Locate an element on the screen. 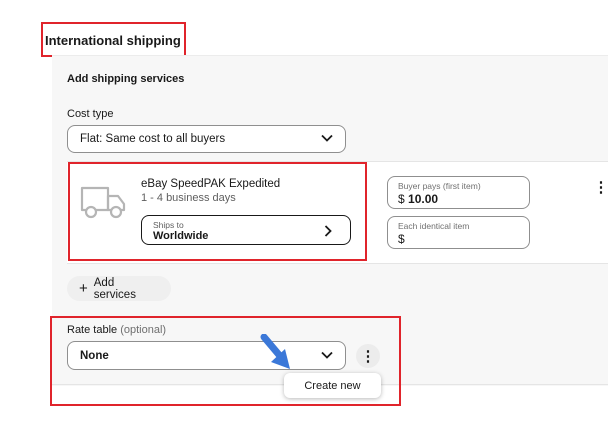  cost-type-value: Flat: Same cost to all buyers is located at coordinates (153, 139).